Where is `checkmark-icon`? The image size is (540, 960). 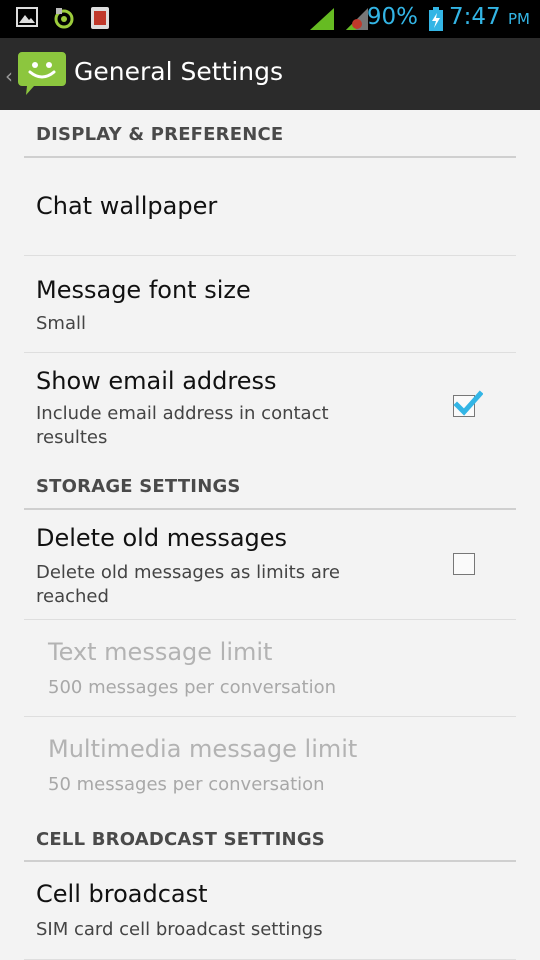 checkmark-icon is located at coordinates (468, 403).